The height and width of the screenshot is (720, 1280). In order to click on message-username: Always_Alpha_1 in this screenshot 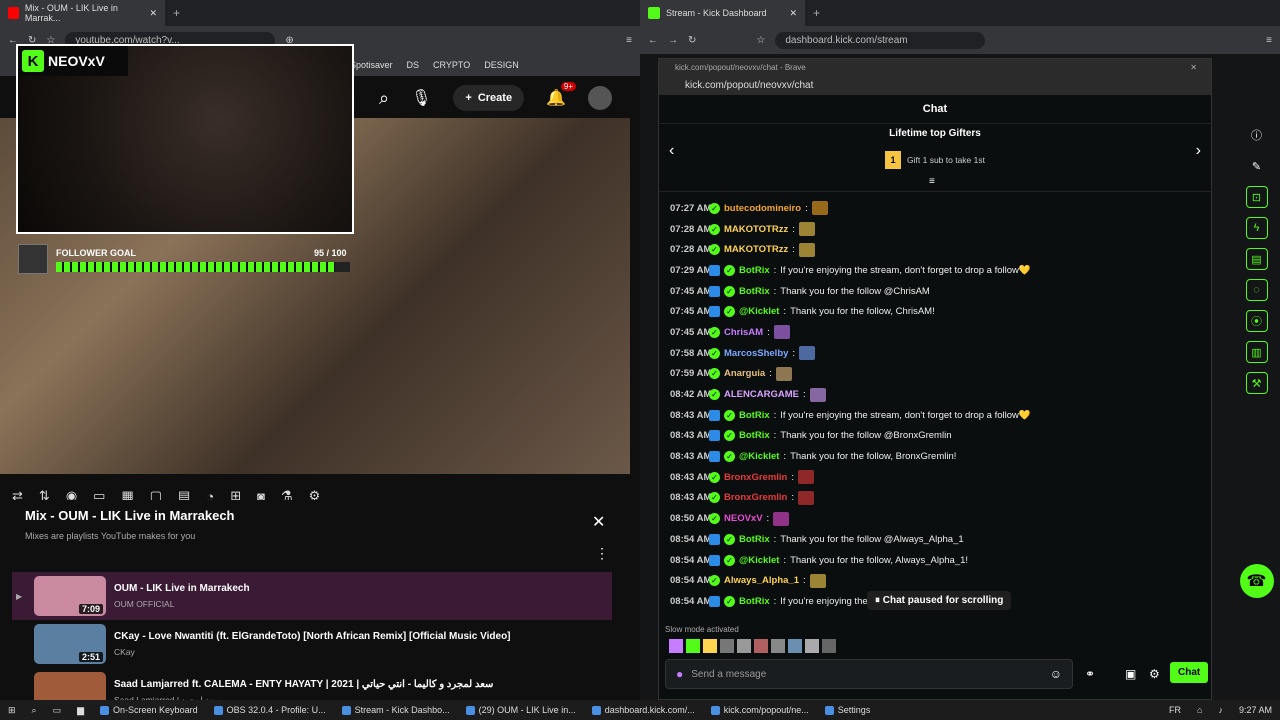, I will do `click(761, 580)`.